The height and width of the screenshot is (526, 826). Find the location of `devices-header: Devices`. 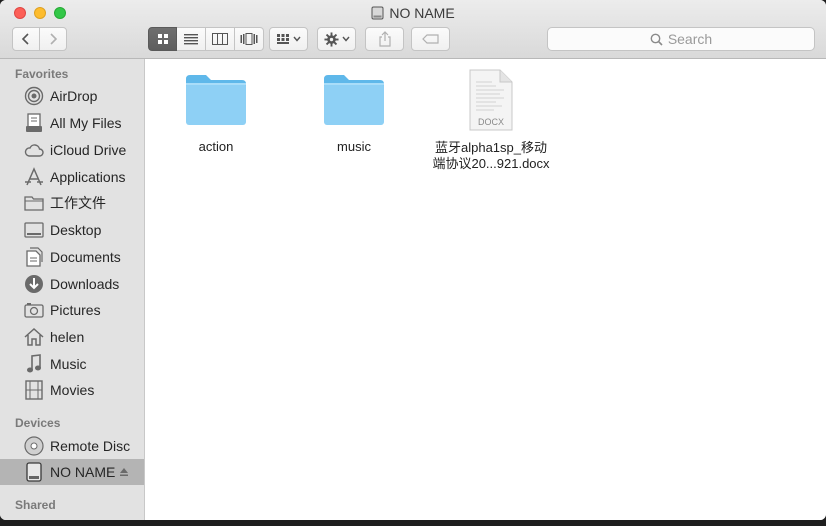

devices-header: Devices is located at coordinates (38, 423).